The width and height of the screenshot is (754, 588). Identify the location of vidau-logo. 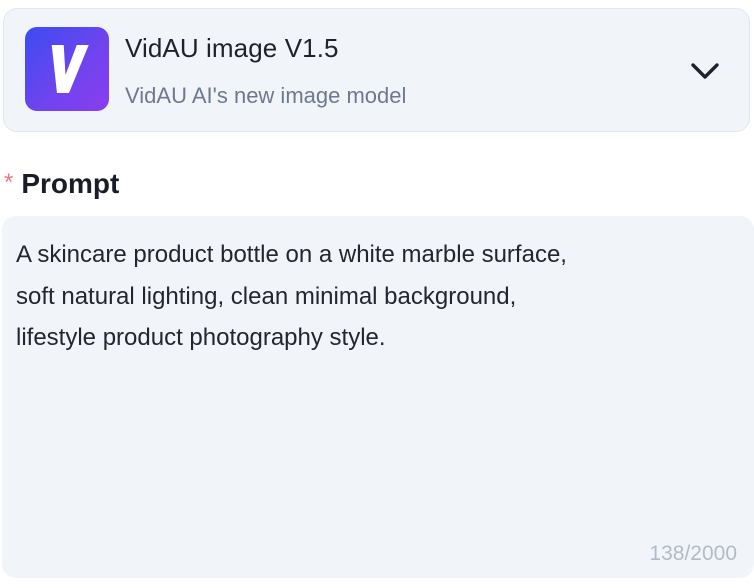
(67, 69).